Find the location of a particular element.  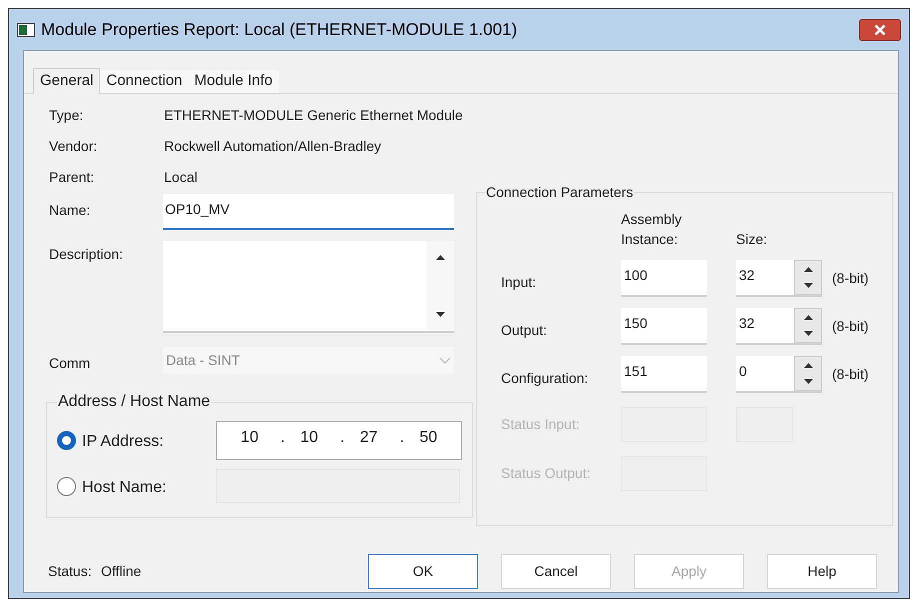

instance-field: 100 is located at coordinates (664, 278).